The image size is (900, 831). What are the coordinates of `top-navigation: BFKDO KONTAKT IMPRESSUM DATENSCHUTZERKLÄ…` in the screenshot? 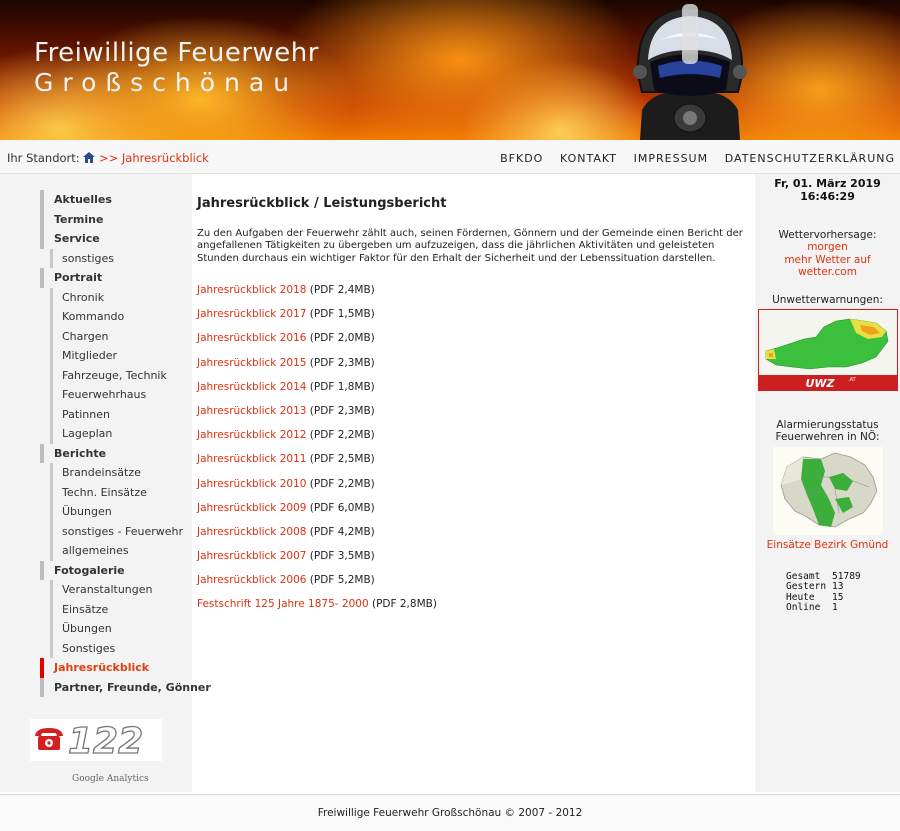 It's located at (691, 158).